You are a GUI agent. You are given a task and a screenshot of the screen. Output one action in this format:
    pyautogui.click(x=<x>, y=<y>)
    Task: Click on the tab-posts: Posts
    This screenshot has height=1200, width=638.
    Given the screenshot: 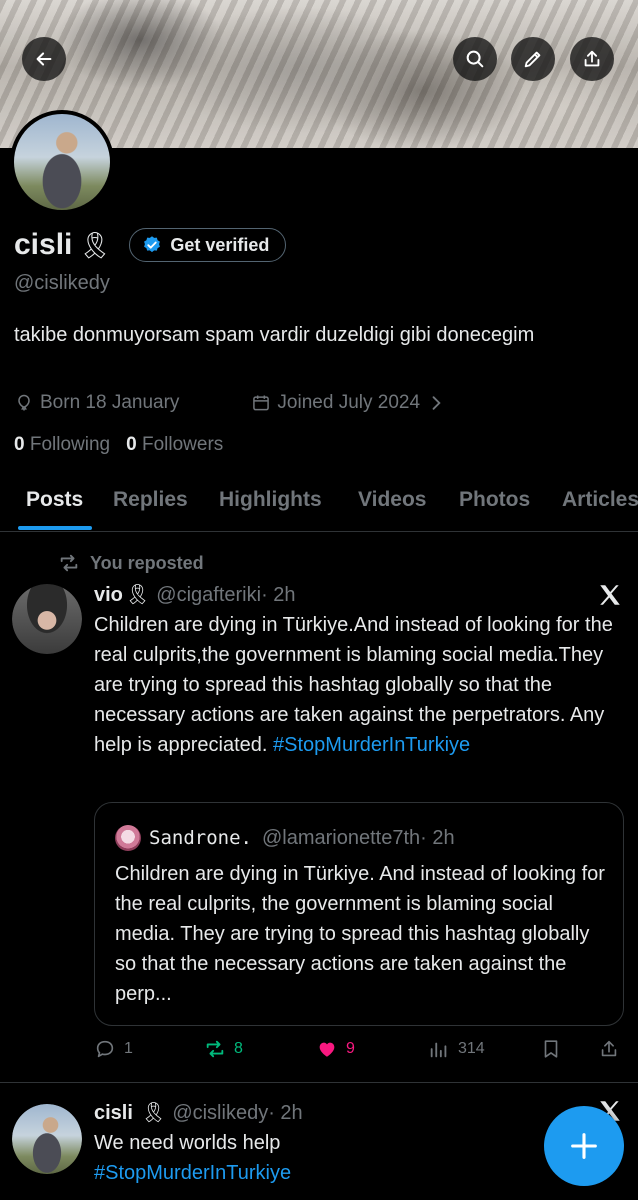 What is the action you would take?
    pyautogui.click(x=54, y=500)
    